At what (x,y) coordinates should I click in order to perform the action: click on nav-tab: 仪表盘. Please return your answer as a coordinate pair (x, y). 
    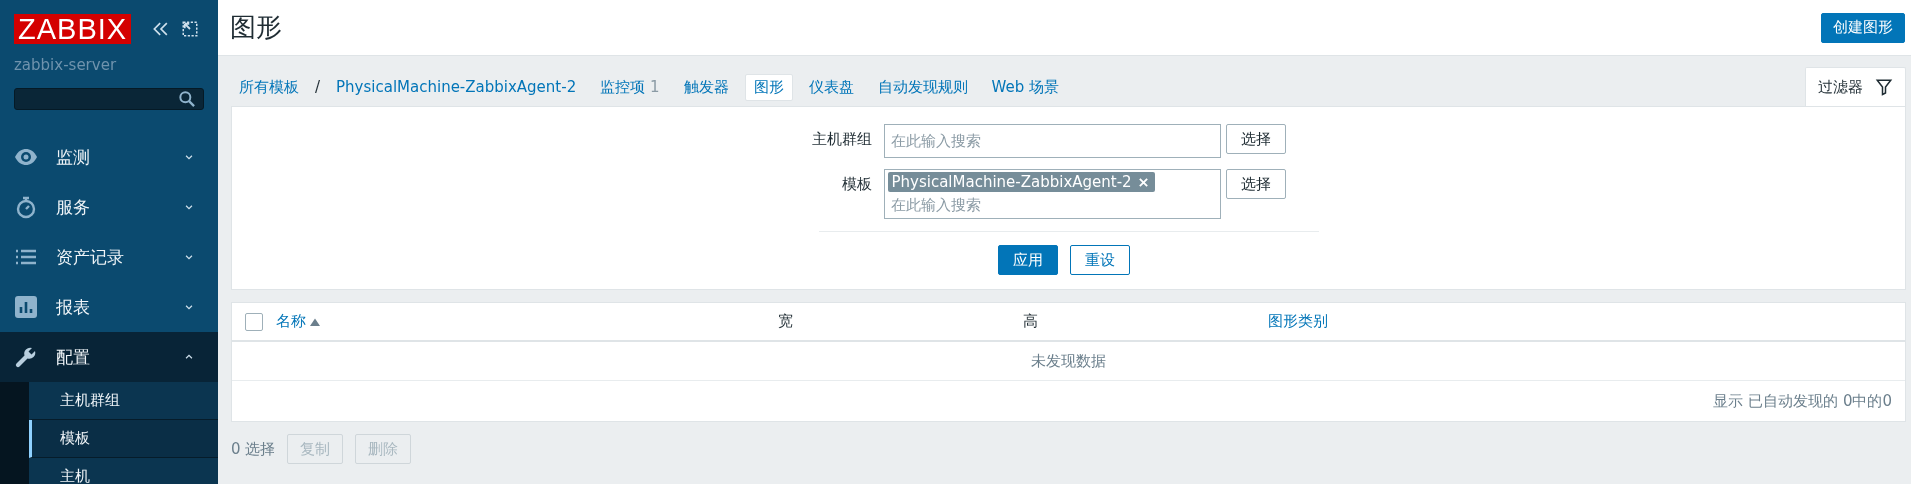
    Looking at the image, I should click on (831, 87).